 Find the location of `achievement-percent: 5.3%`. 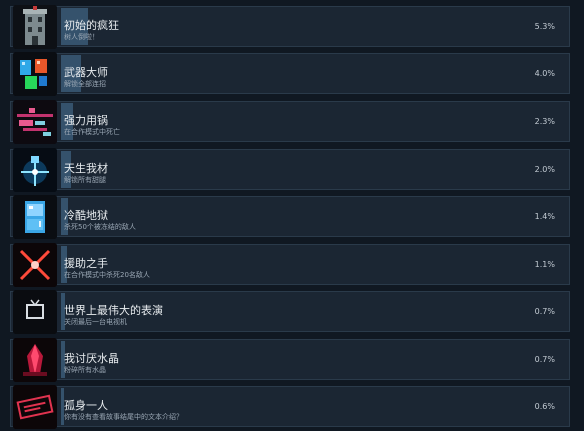

achievement-percent: 5.3% is located at coordinates (544, 26).